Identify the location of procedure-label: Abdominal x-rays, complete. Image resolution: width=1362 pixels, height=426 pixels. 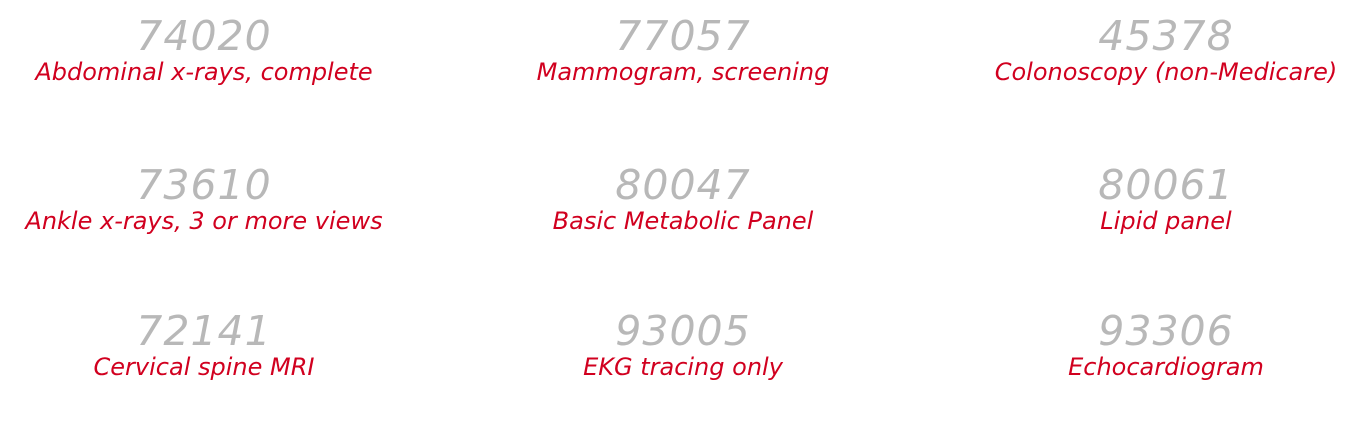
(204, 72).